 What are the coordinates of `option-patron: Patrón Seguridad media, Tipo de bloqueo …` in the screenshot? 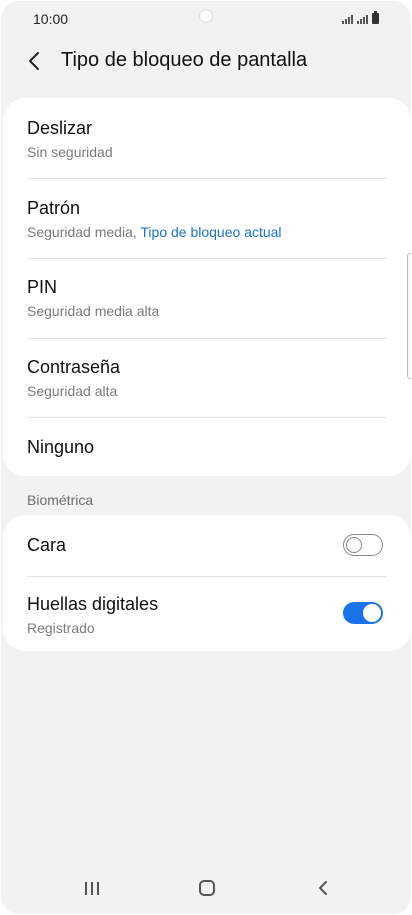 It's located at (207, 218).